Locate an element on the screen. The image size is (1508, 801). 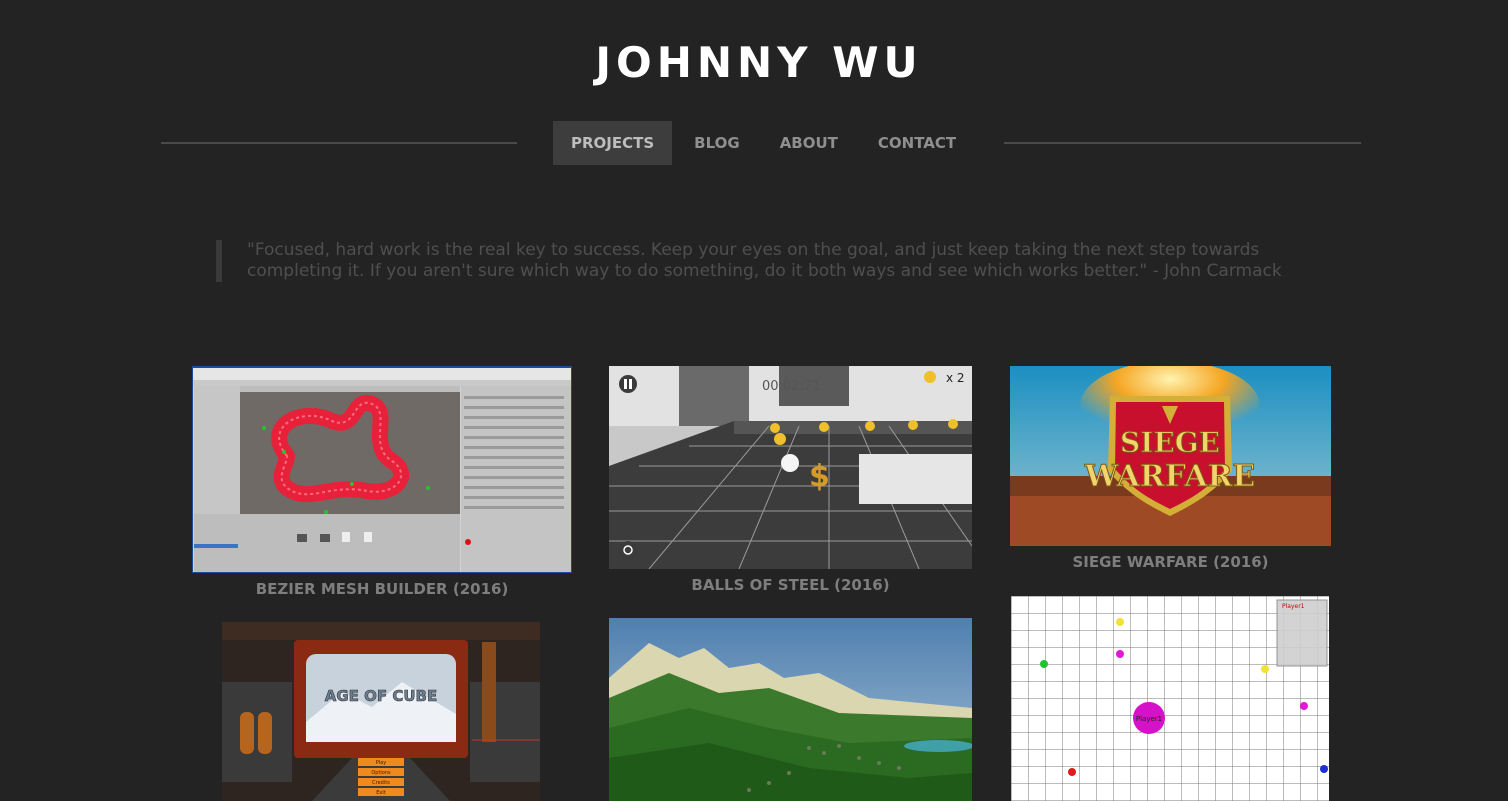
age-of-cube-logo: AGE OF CUBE is located at coordinates (381, 696).